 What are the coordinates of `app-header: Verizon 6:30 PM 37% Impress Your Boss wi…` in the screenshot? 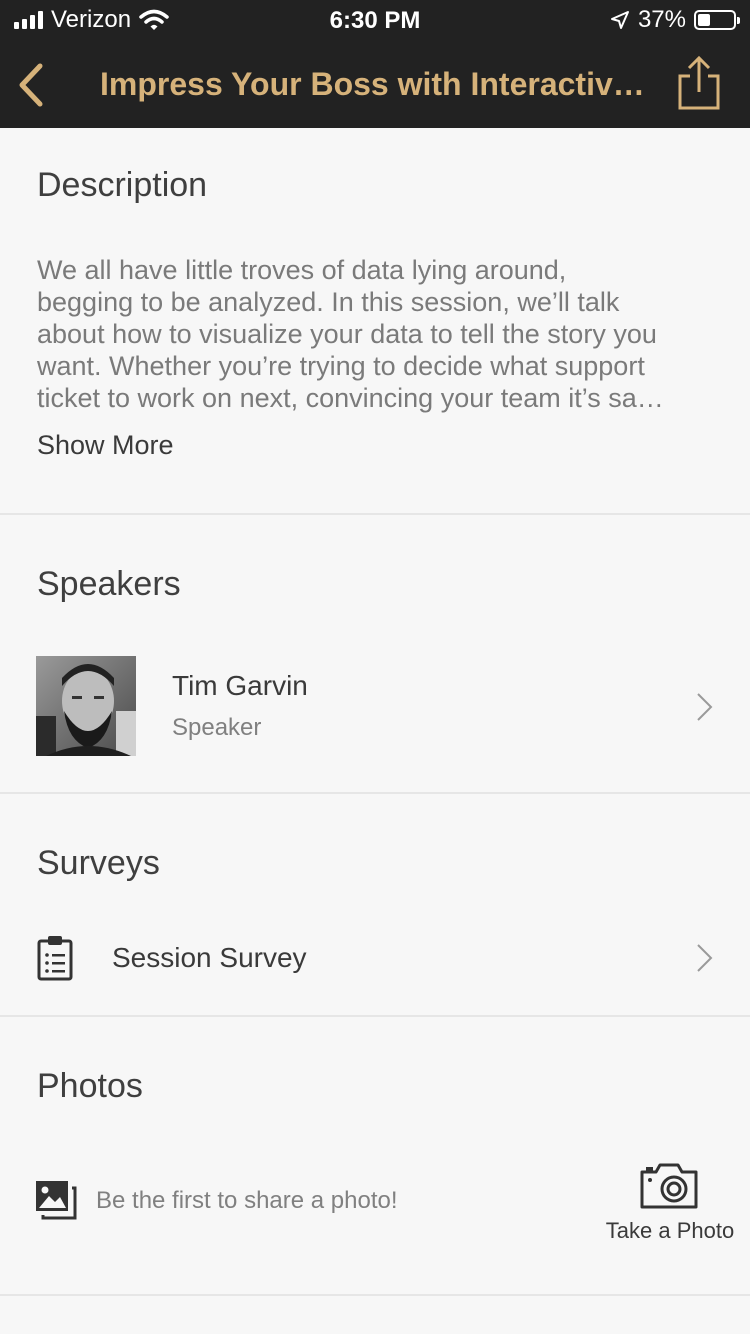 It's located at (375, 64).